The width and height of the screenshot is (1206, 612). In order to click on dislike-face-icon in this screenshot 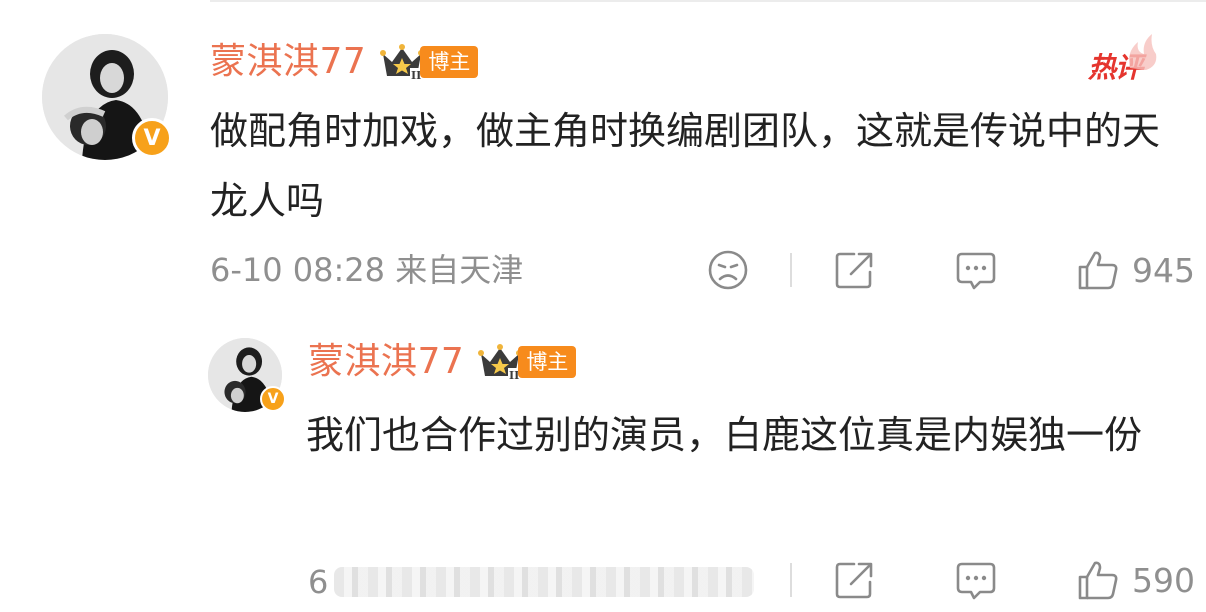, I will do `click(728, 270)`.